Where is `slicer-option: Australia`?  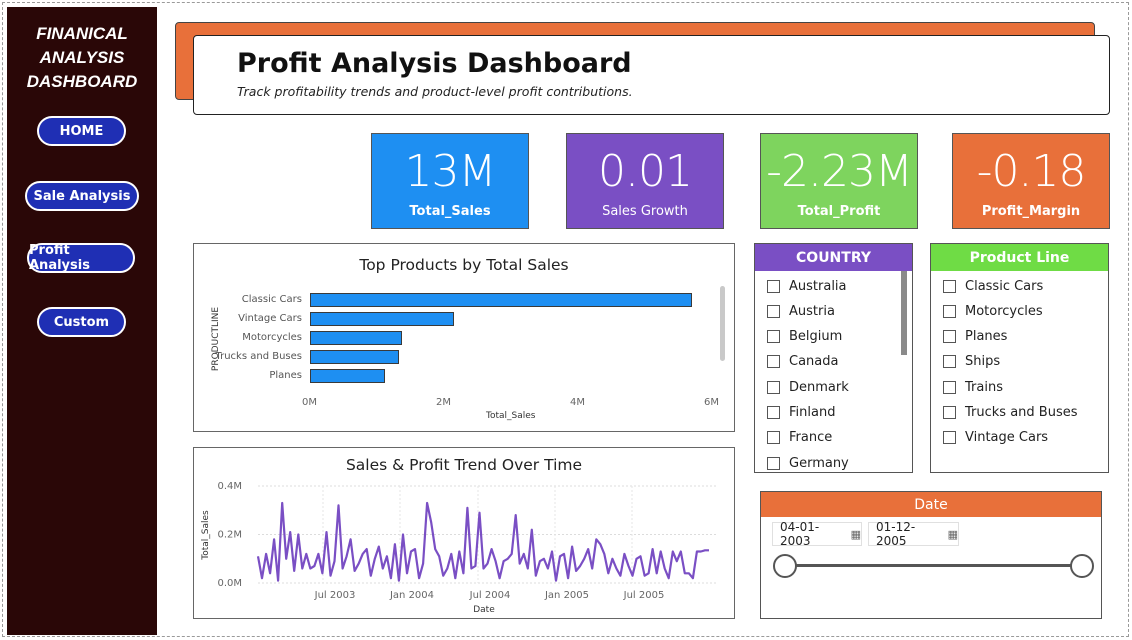
slicer-option: Australia is located at coordinates (807, 286).